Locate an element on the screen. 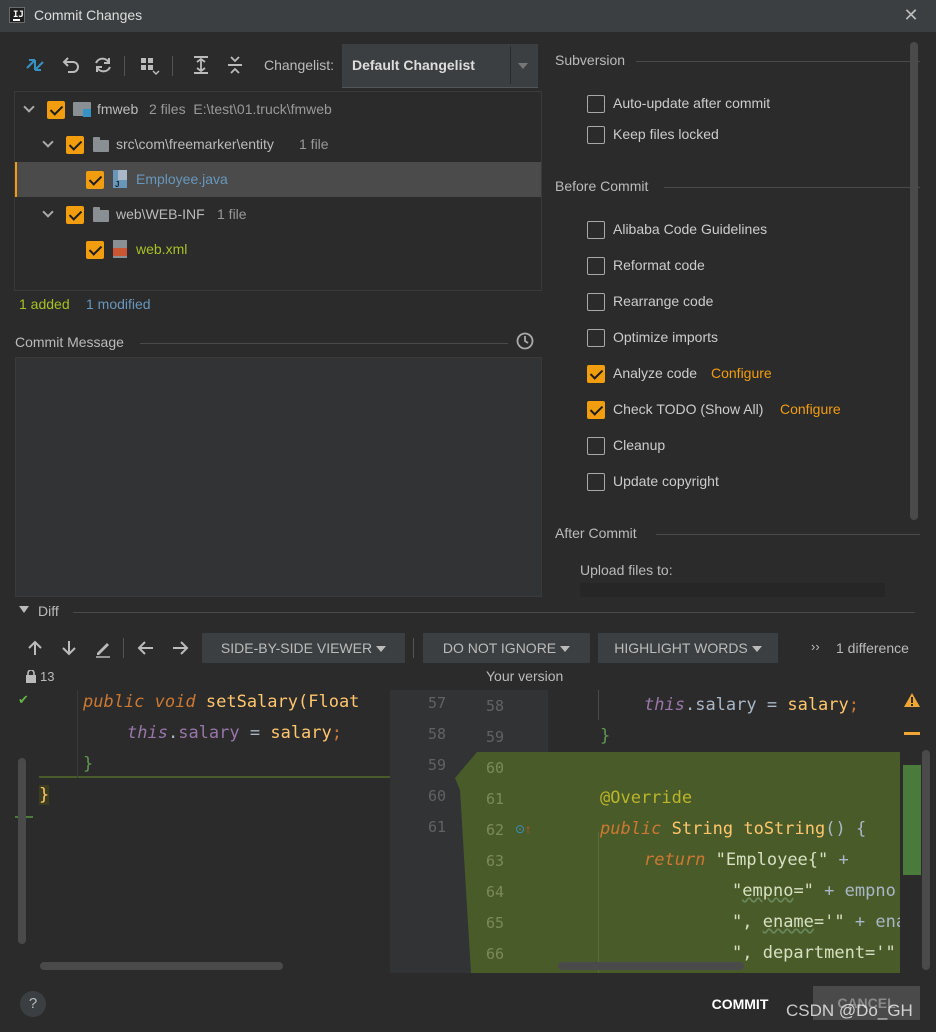 The height and width of the screenshot is (1032, 936). right-horizontal-scrollbar is located at coordinates (651, 966).